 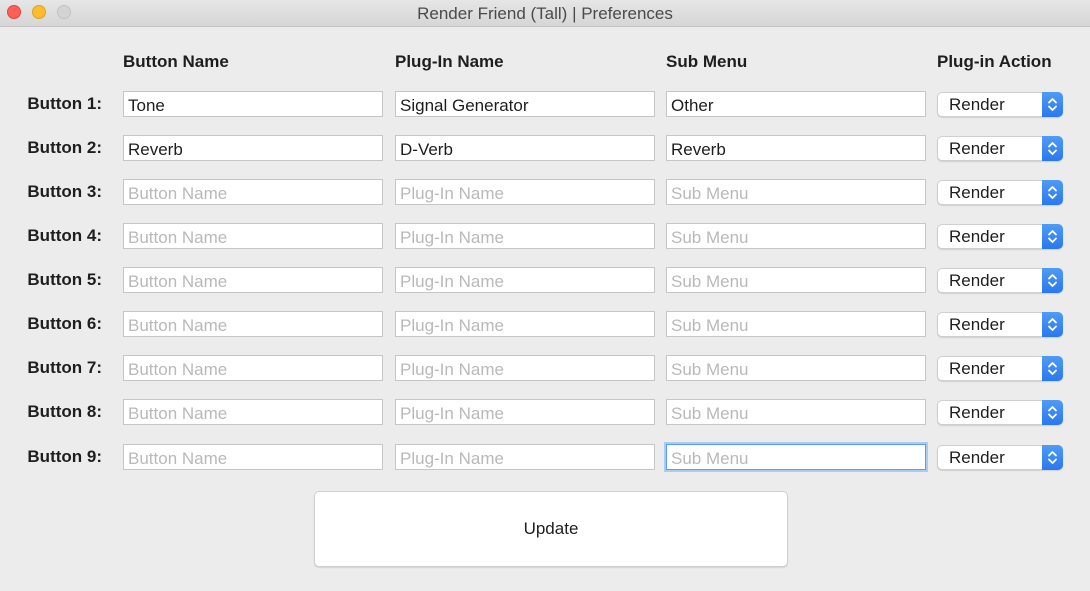 I want to click on update-button: Update, so click(x=551, y=529).